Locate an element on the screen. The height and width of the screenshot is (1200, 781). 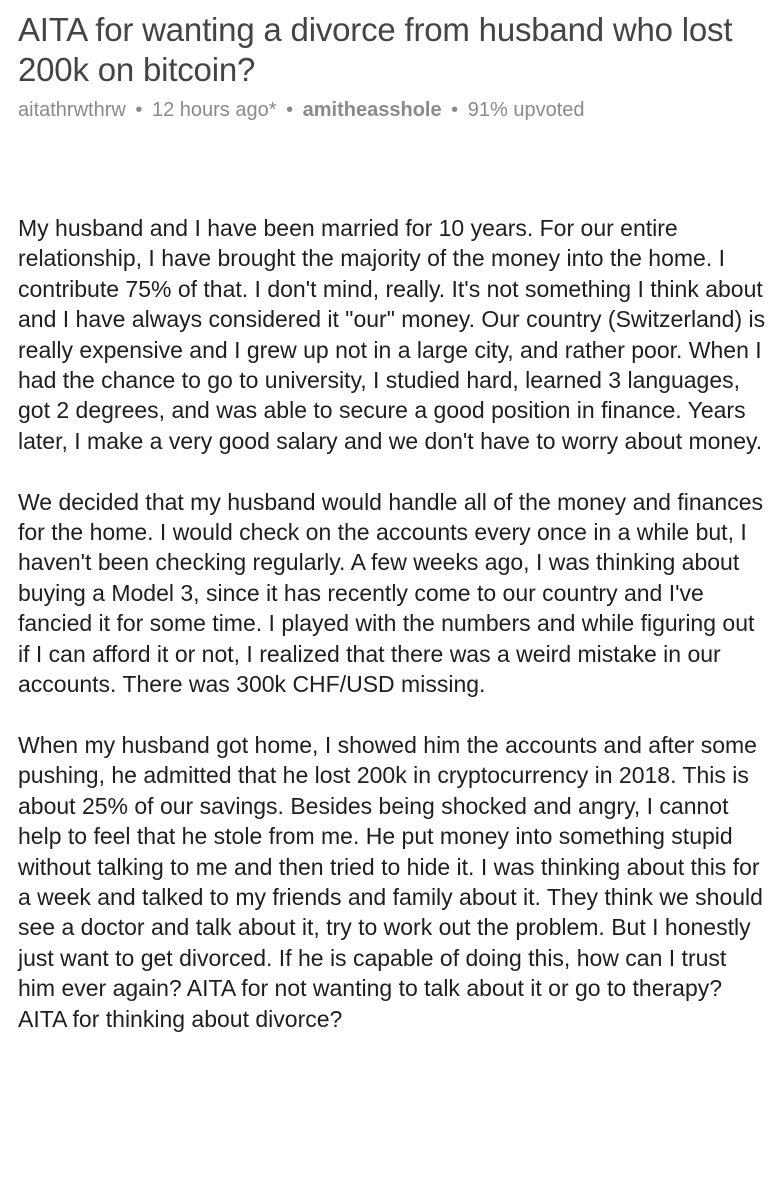
post-author: aitathrwthrw is located at coordinates (72, 110).